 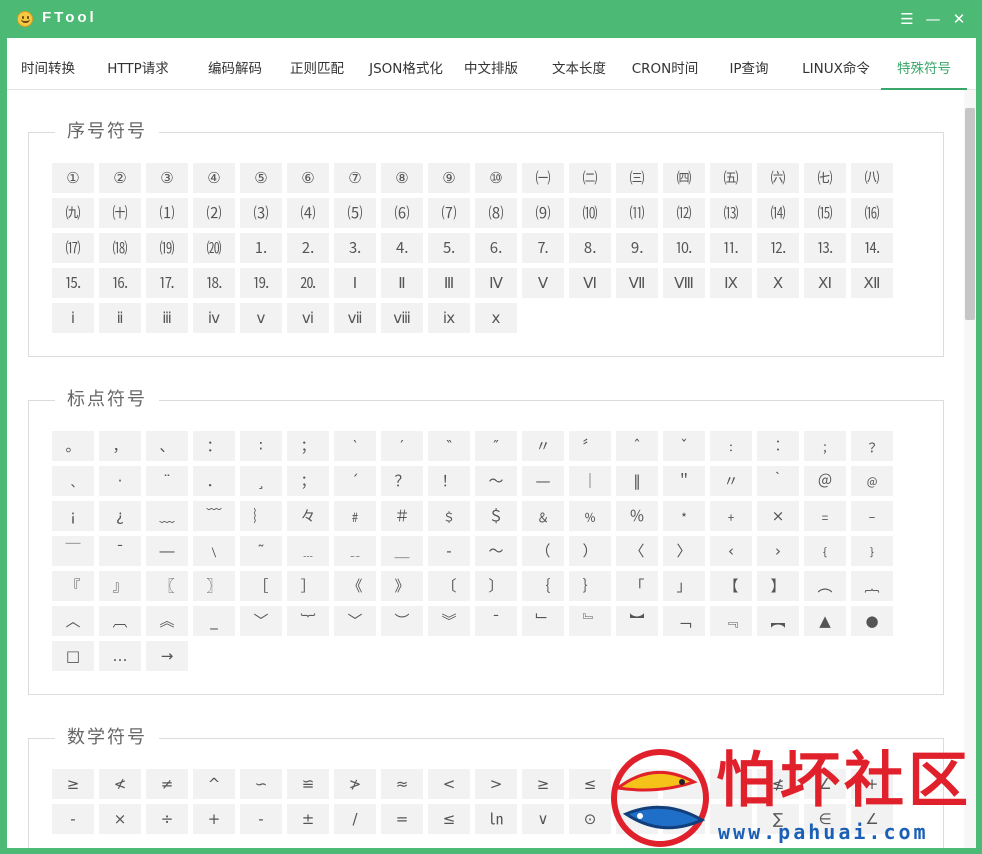 What do you see at coordinates (73, 178) in the screenshot?
I see `symbol-button: ①` at bounding box center [73, 178].